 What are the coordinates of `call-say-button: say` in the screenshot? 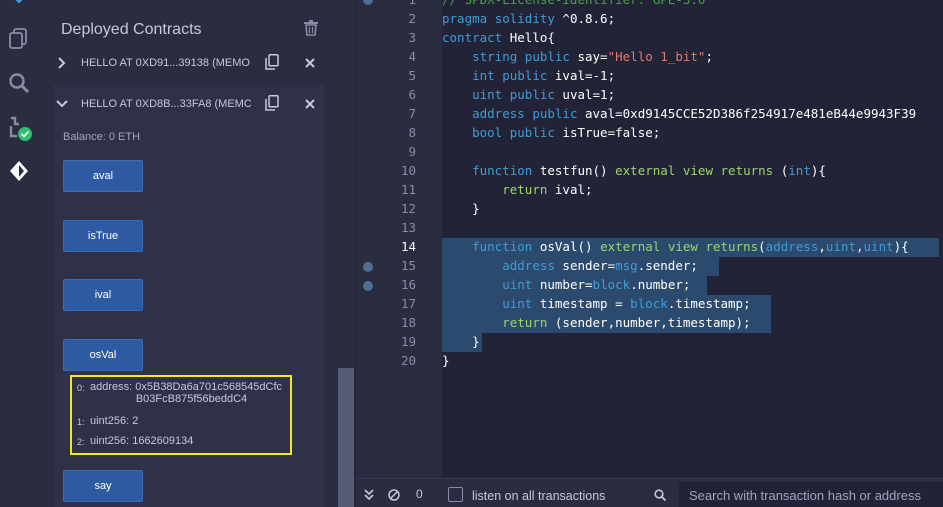 It's located at (103, 486).